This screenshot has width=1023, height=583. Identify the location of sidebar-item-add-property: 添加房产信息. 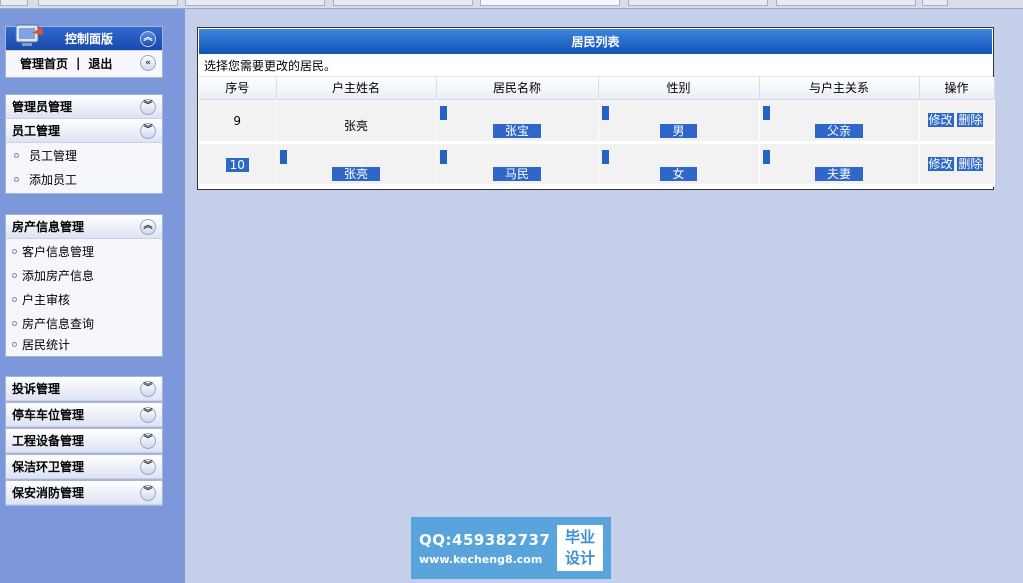
(84, 275).